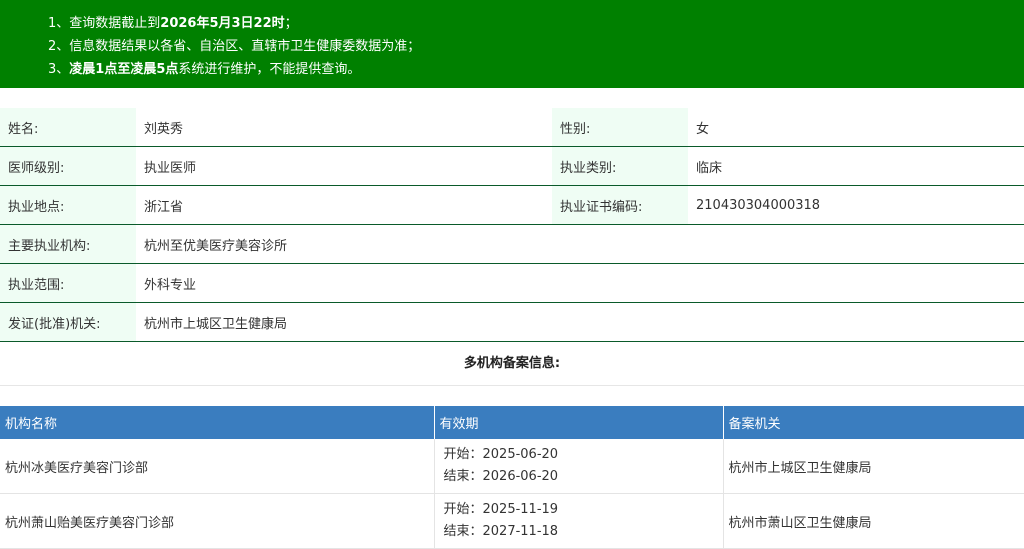 The image size is (1024, 549). Describe the element at coordinates (68, 283) in the screenshot. I see `scope-label: 执业范围:` at that location.